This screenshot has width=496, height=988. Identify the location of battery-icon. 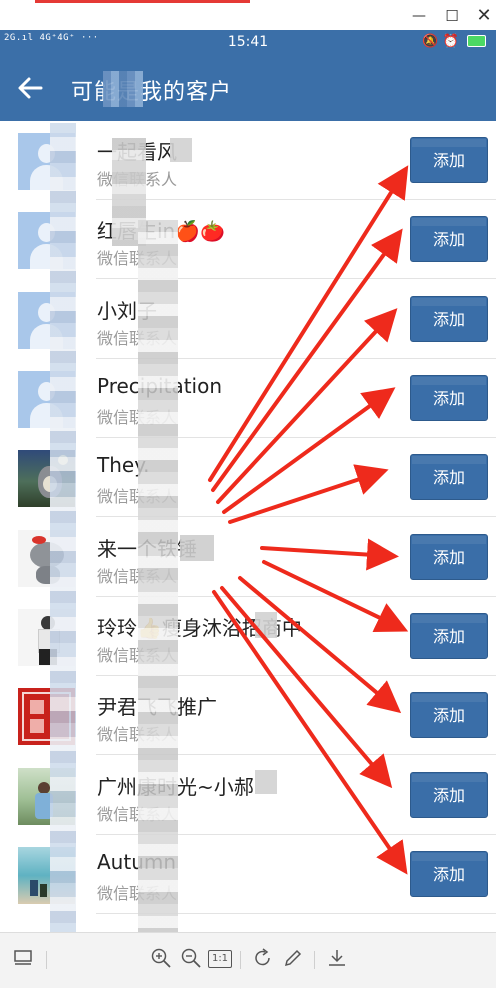
(476, 40).